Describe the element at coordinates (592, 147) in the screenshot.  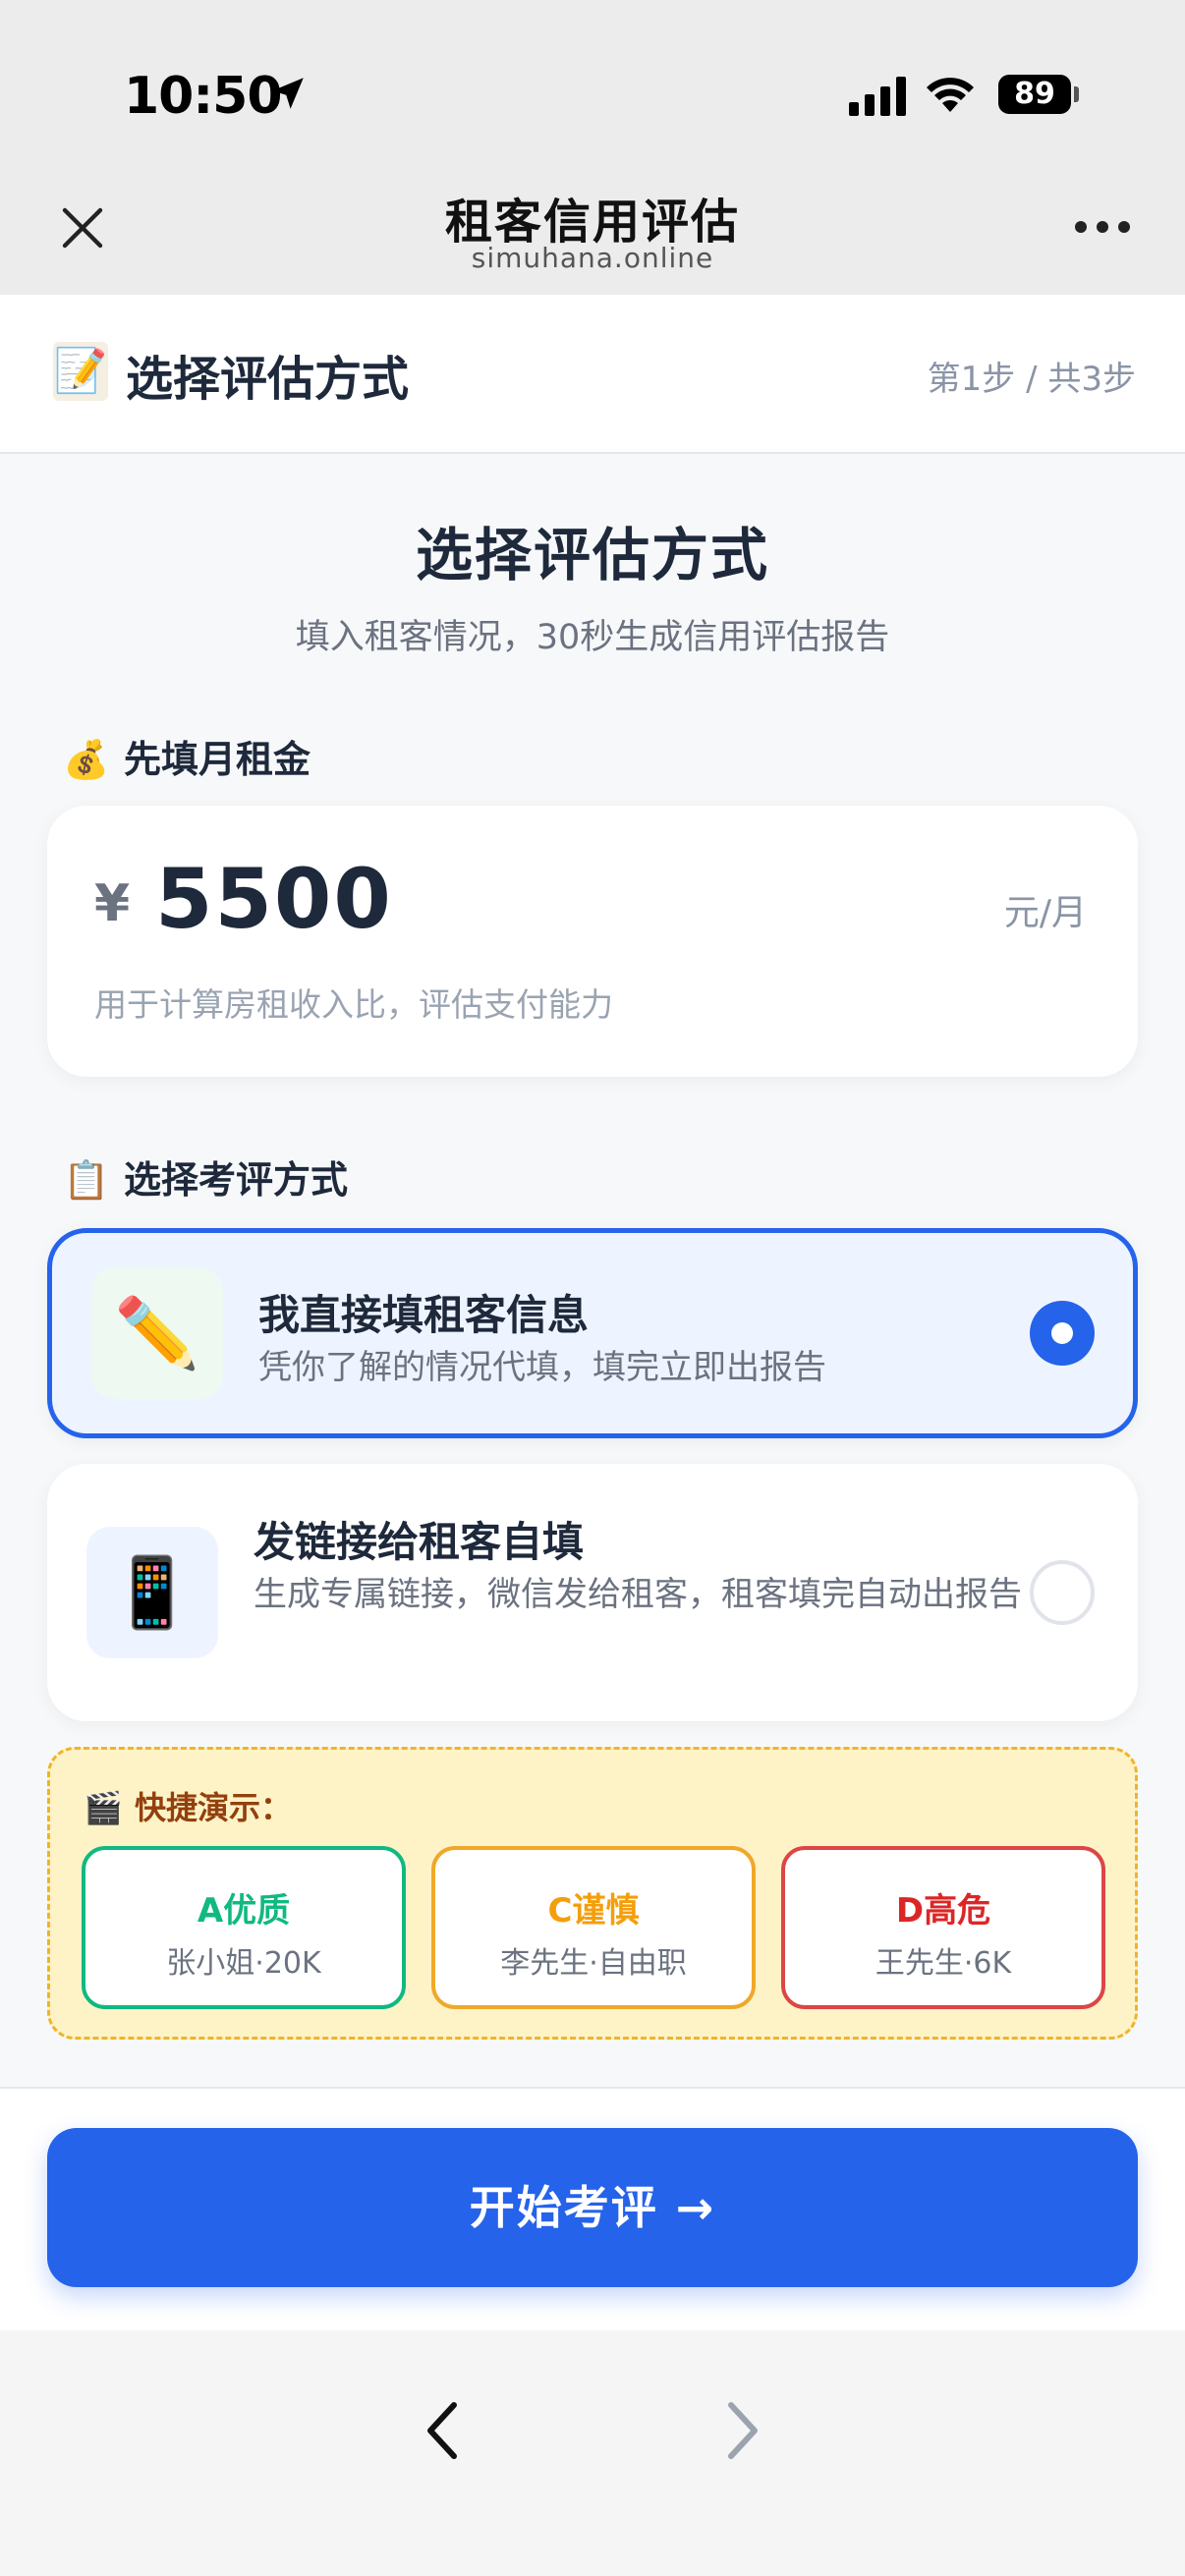
I see `browser-chrome: 10:50 89 租客信用评估 simuhana.online` at that location.